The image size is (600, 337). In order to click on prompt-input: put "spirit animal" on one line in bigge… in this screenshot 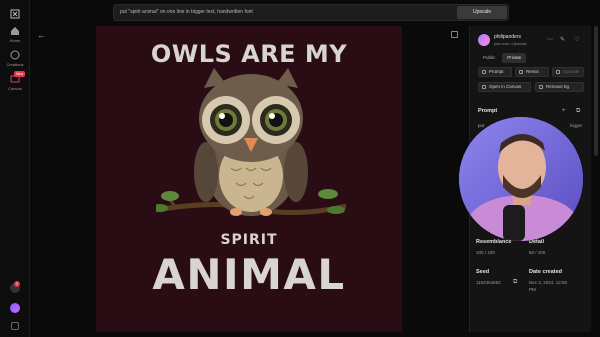, I will do `click(311, 12)`.